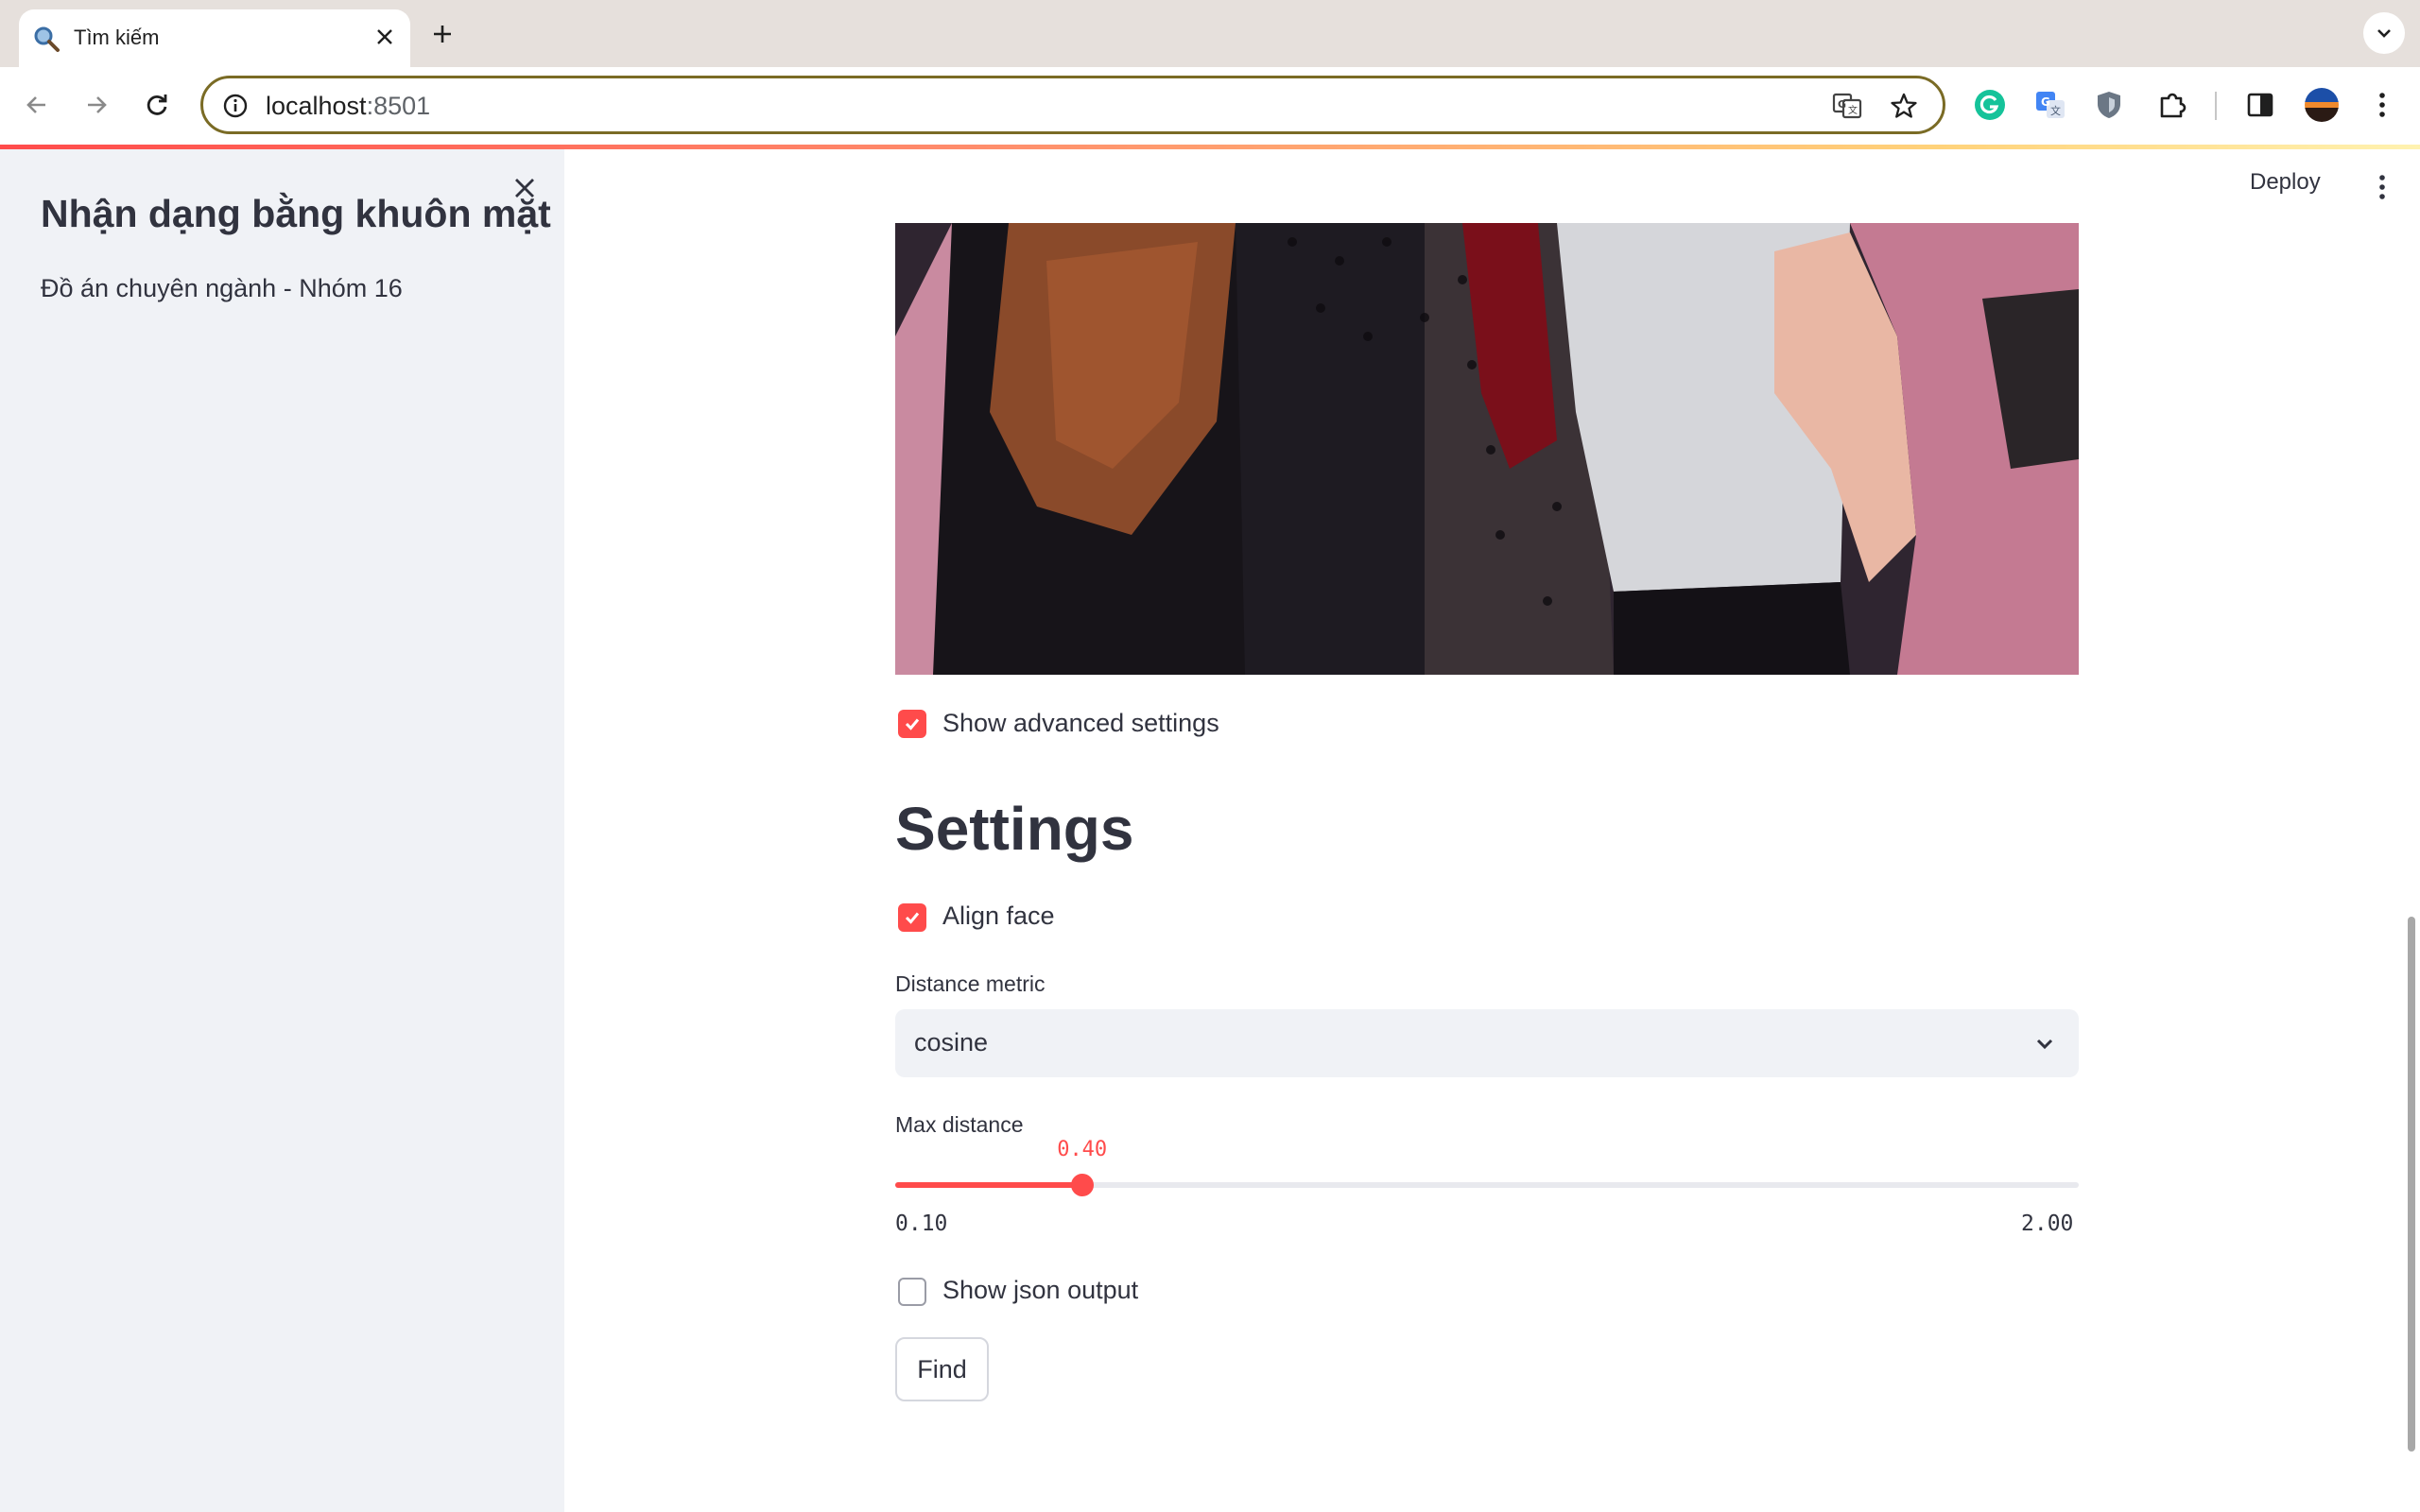  I want to click on show-json-label: Show json output, so click(1040, 1290).